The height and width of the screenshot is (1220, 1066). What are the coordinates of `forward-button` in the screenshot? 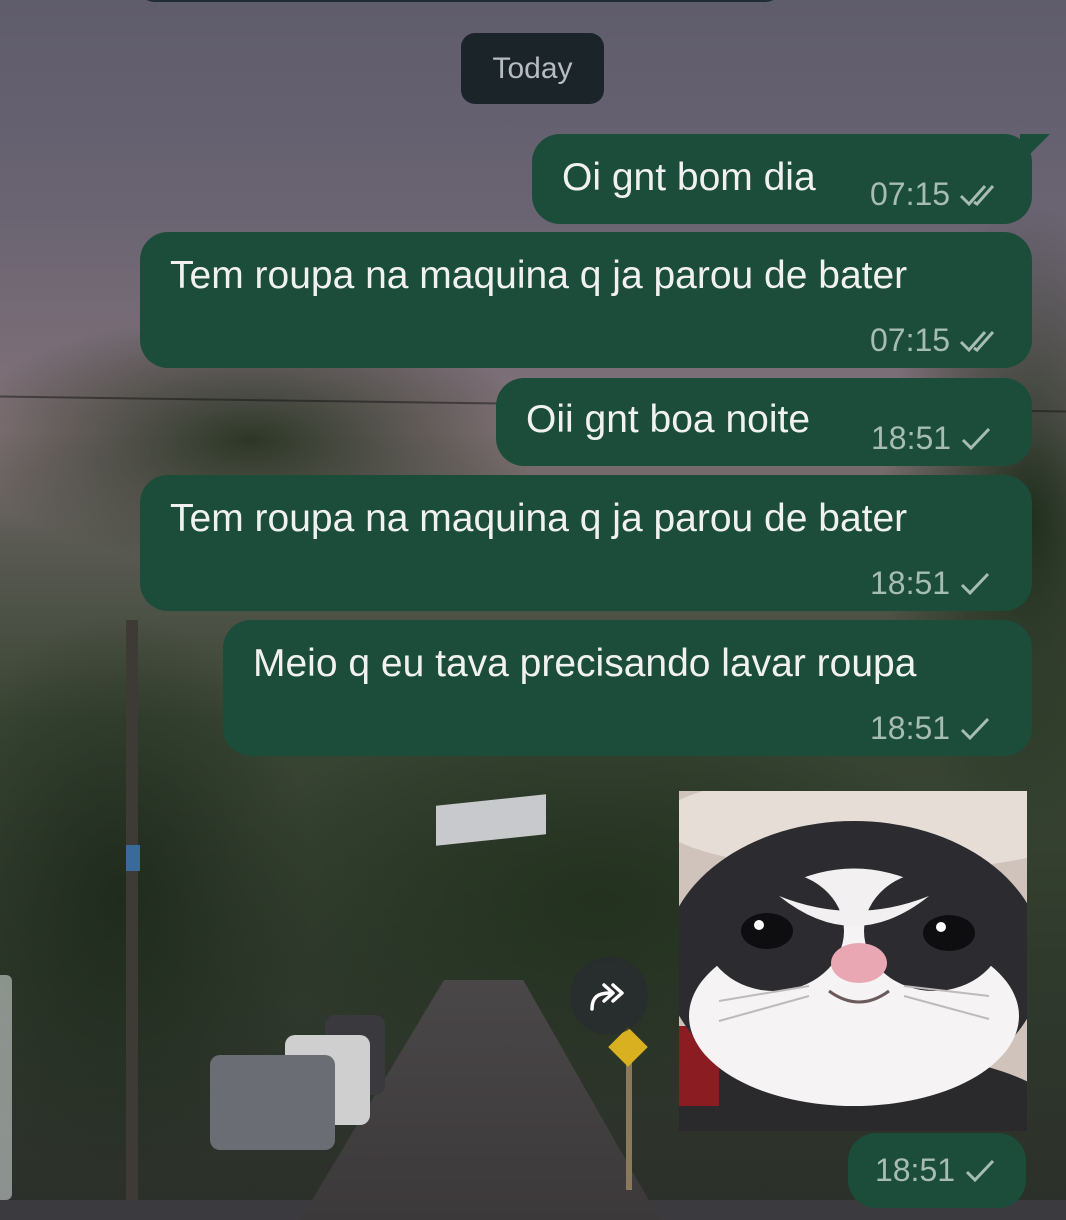 It's located at (609, 996).